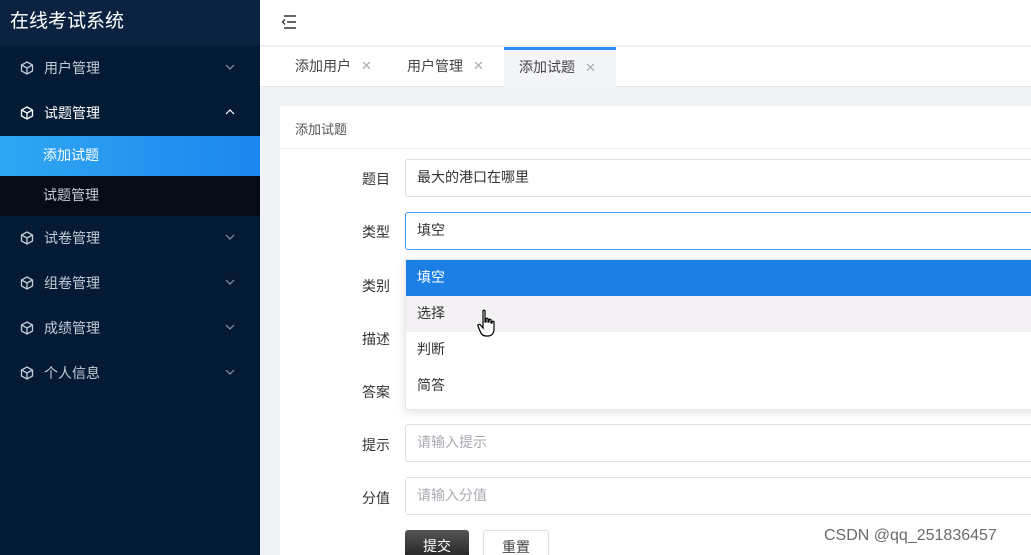 This screenshot has width=1031, height=555. What do you see at coordinates (718, 386) in the screenshot?
I see `dropdown-option-short-answer: 简答` at bounding box center [718, 386].